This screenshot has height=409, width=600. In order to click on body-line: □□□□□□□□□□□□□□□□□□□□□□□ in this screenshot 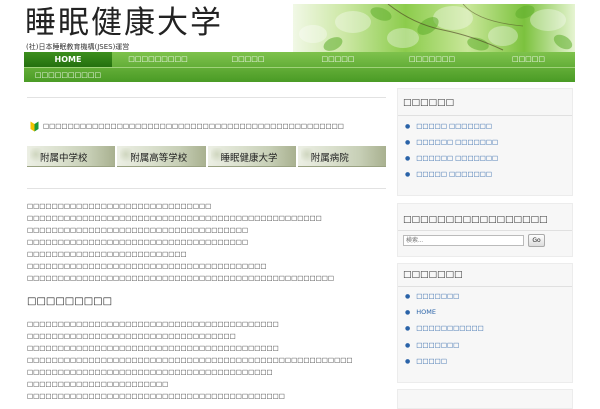, I will do `click(98, 384)`.